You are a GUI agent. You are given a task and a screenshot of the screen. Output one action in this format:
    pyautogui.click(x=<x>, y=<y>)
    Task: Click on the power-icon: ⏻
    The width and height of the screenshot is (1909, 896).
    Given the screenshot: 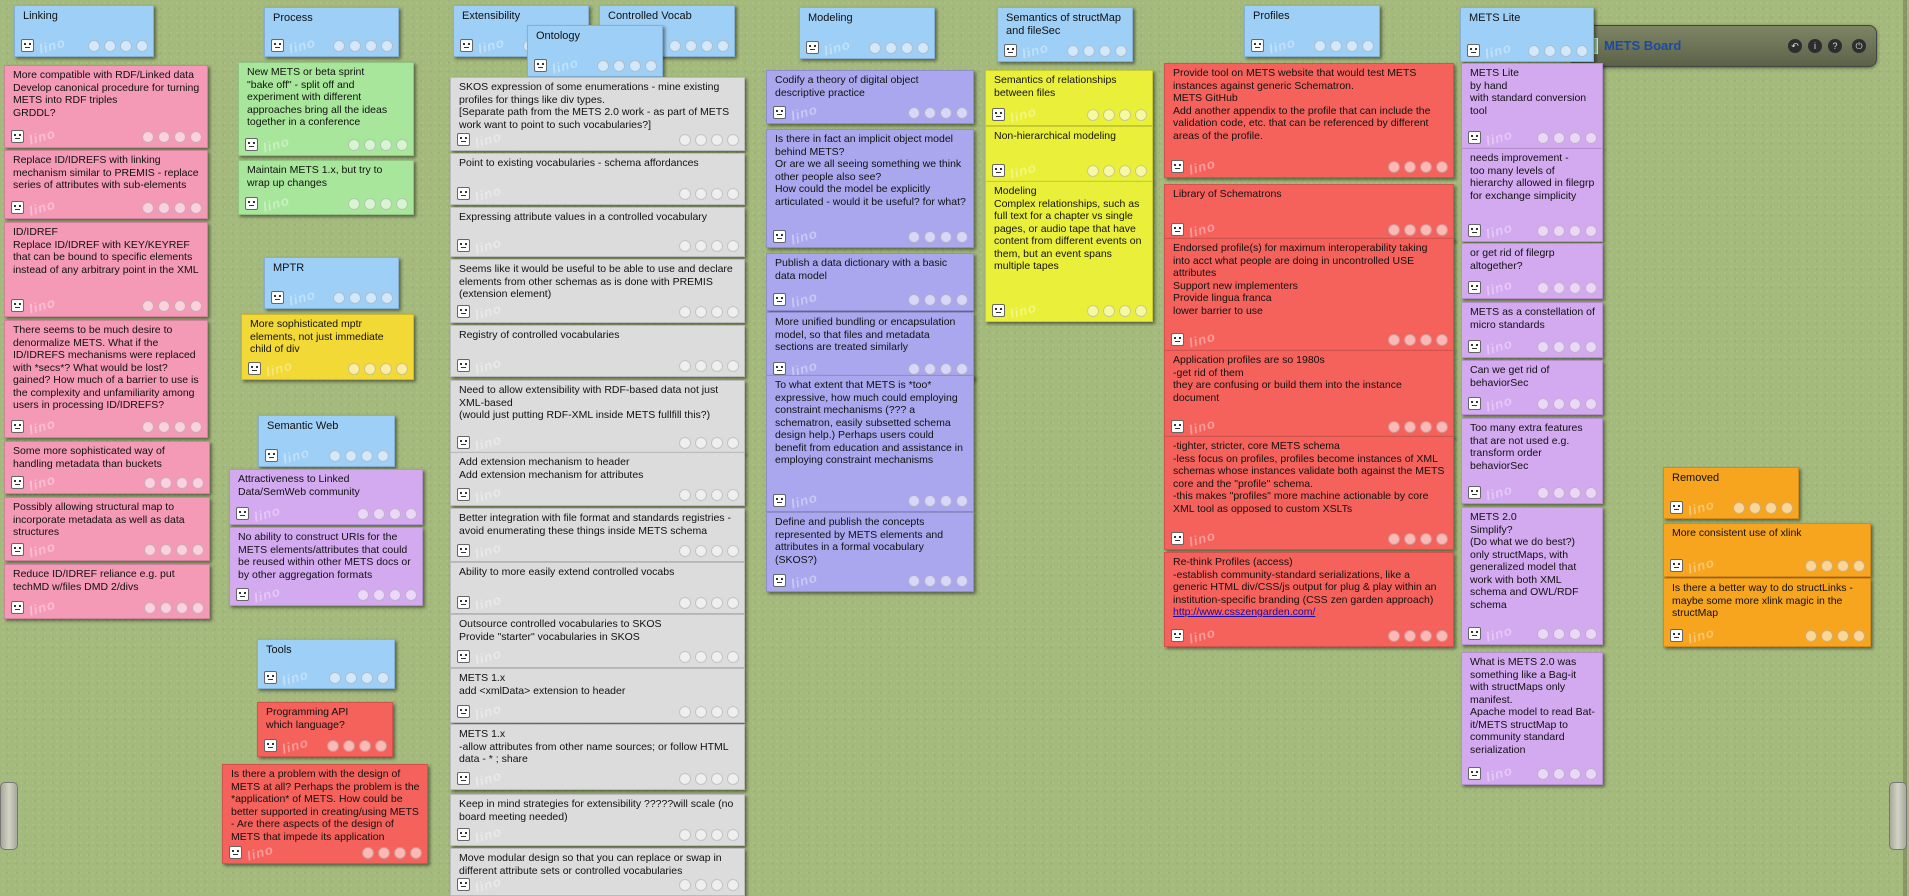 What is the action you would take?
    pyautogui.click(x=1859, y=46)
    